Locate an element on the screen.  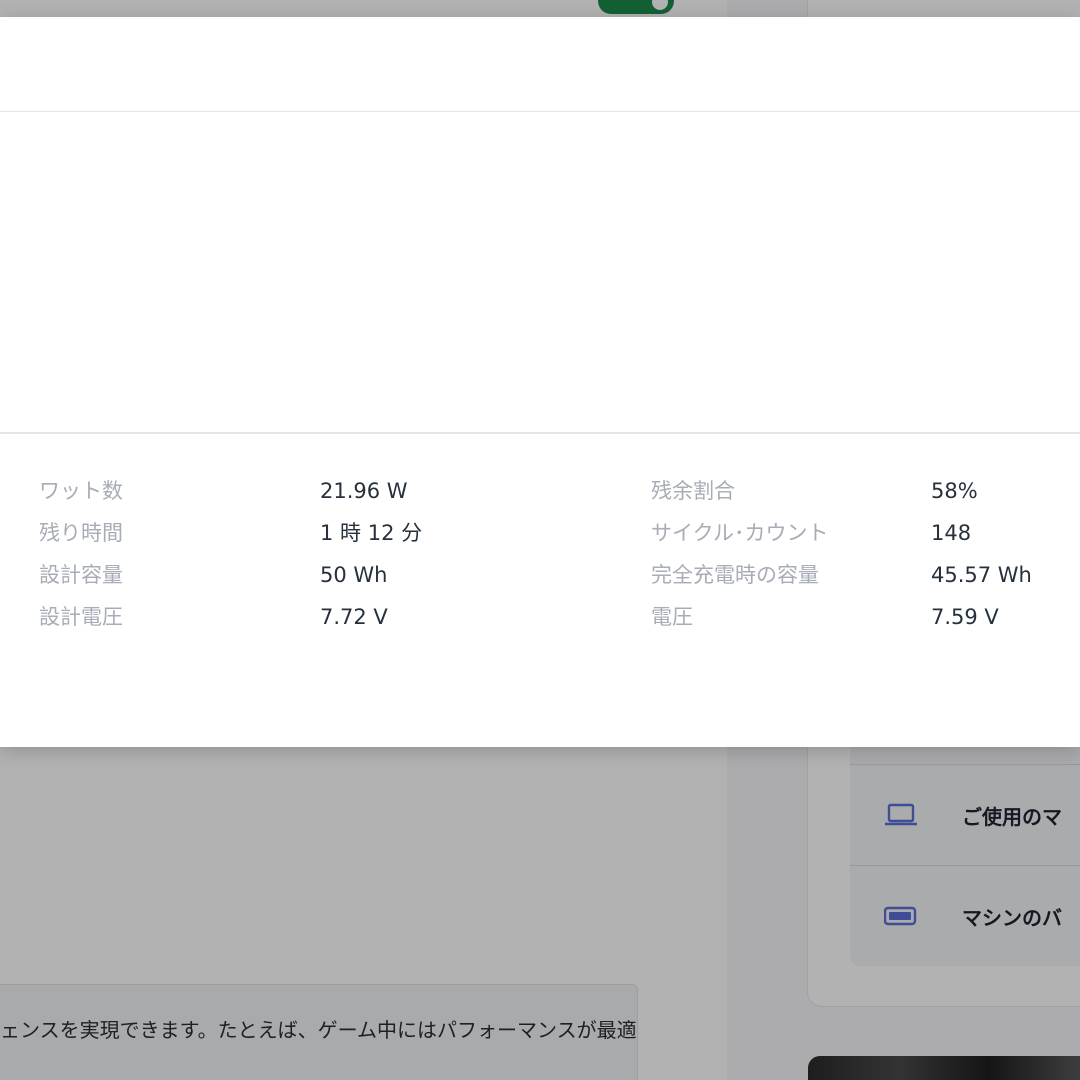
cycle-count-label: サイクル･カウント is located at coordinates (740, 533).